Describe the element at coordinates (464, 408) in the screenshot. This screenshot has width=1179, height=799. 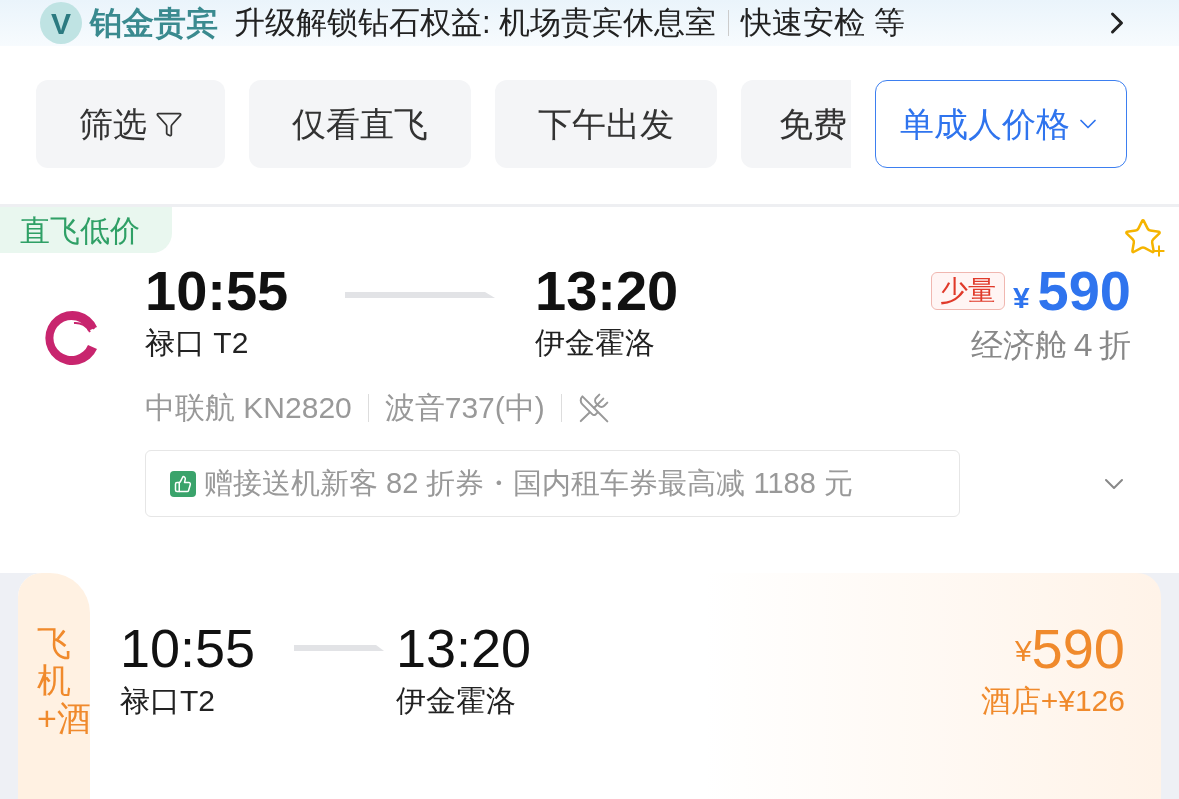
I see `aircraft-type: 波音737(中)` at that location.